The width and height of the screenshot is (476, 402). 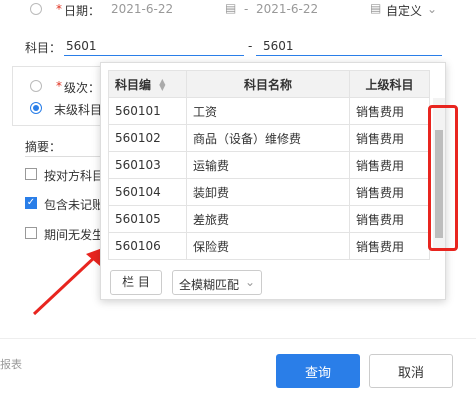 What do you see at coordinates (238, 338) in the screenshot?
I see `footer-divider` at bounding box center [238, 338].